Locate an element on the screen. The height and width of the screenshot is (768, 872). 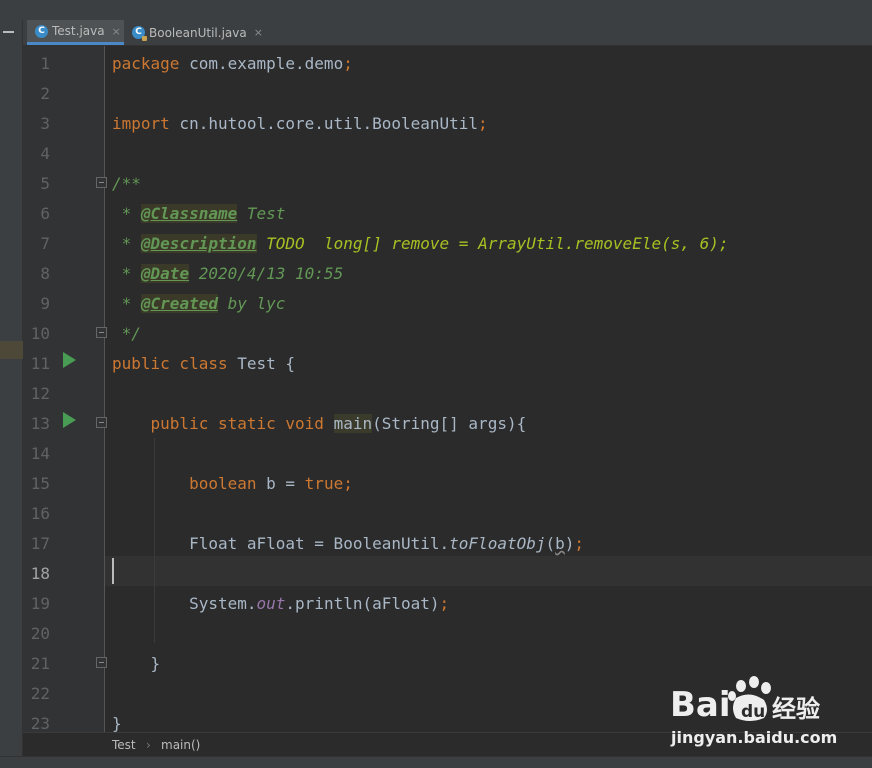
line-number: 8 is located at coordinates (45, 273).